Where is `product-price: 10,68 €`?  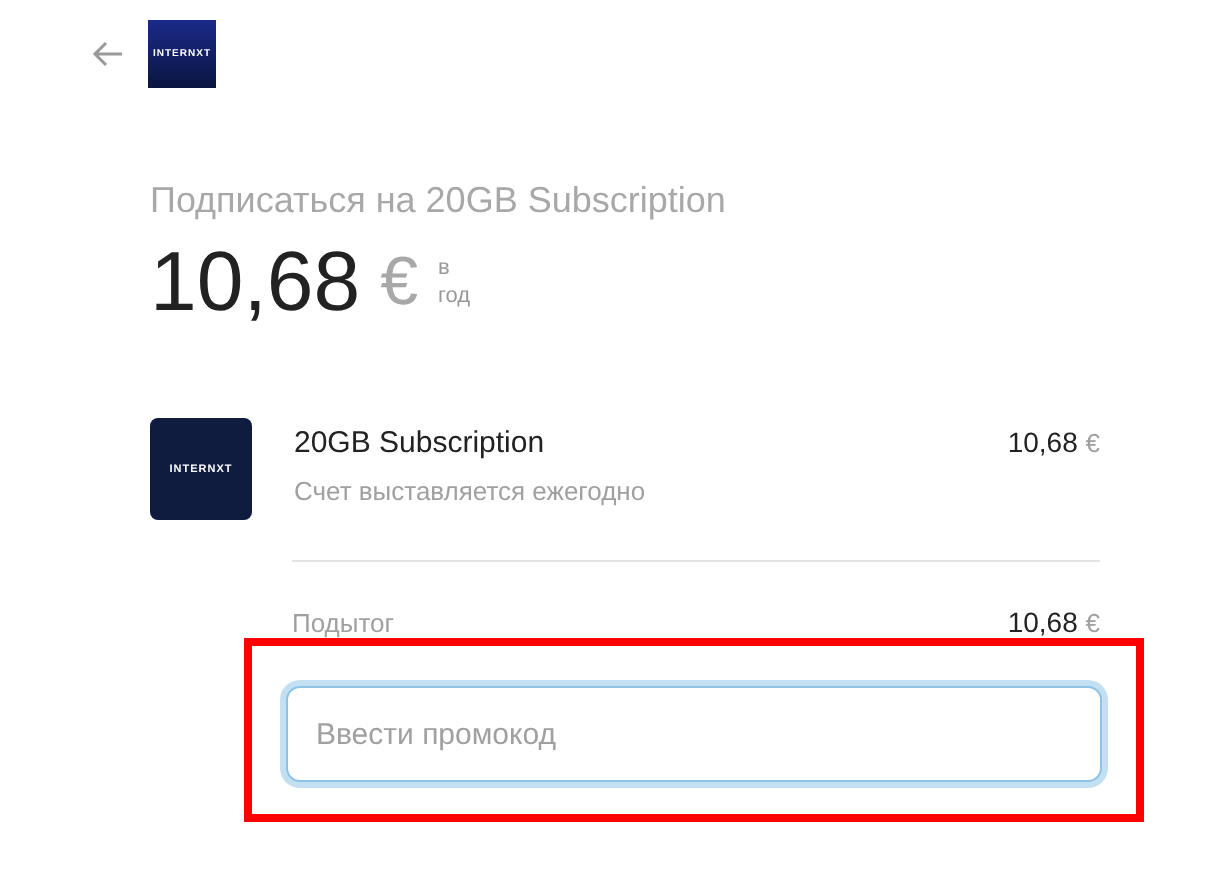 product-price: 10,68 € is located at coordinates (1053, 442).